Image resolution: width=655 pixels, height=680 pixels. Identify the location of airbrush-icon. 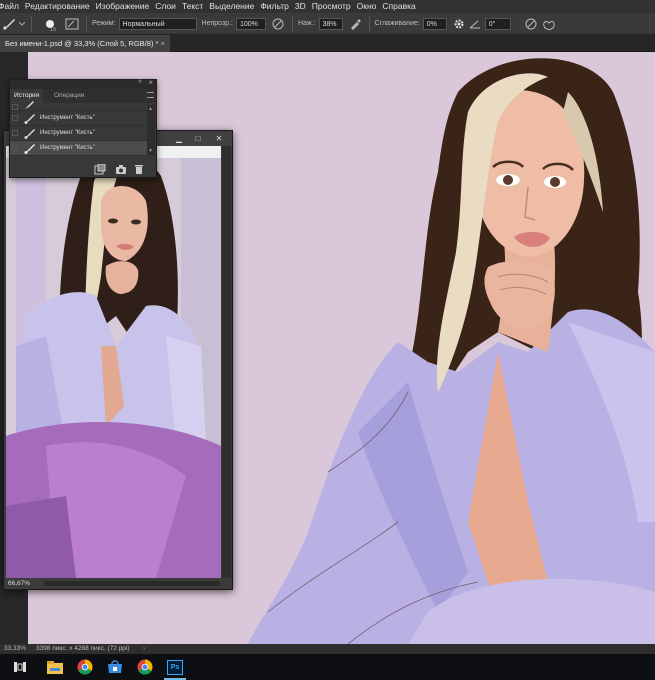
(355, 24).